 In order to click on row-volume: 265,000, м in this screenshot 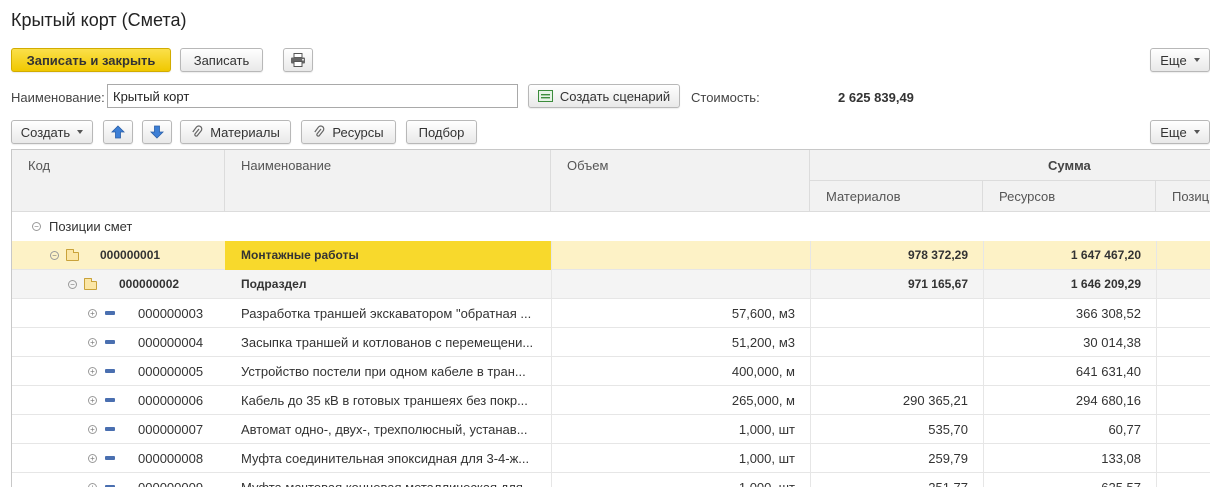, I will do `click(763, 400)`.